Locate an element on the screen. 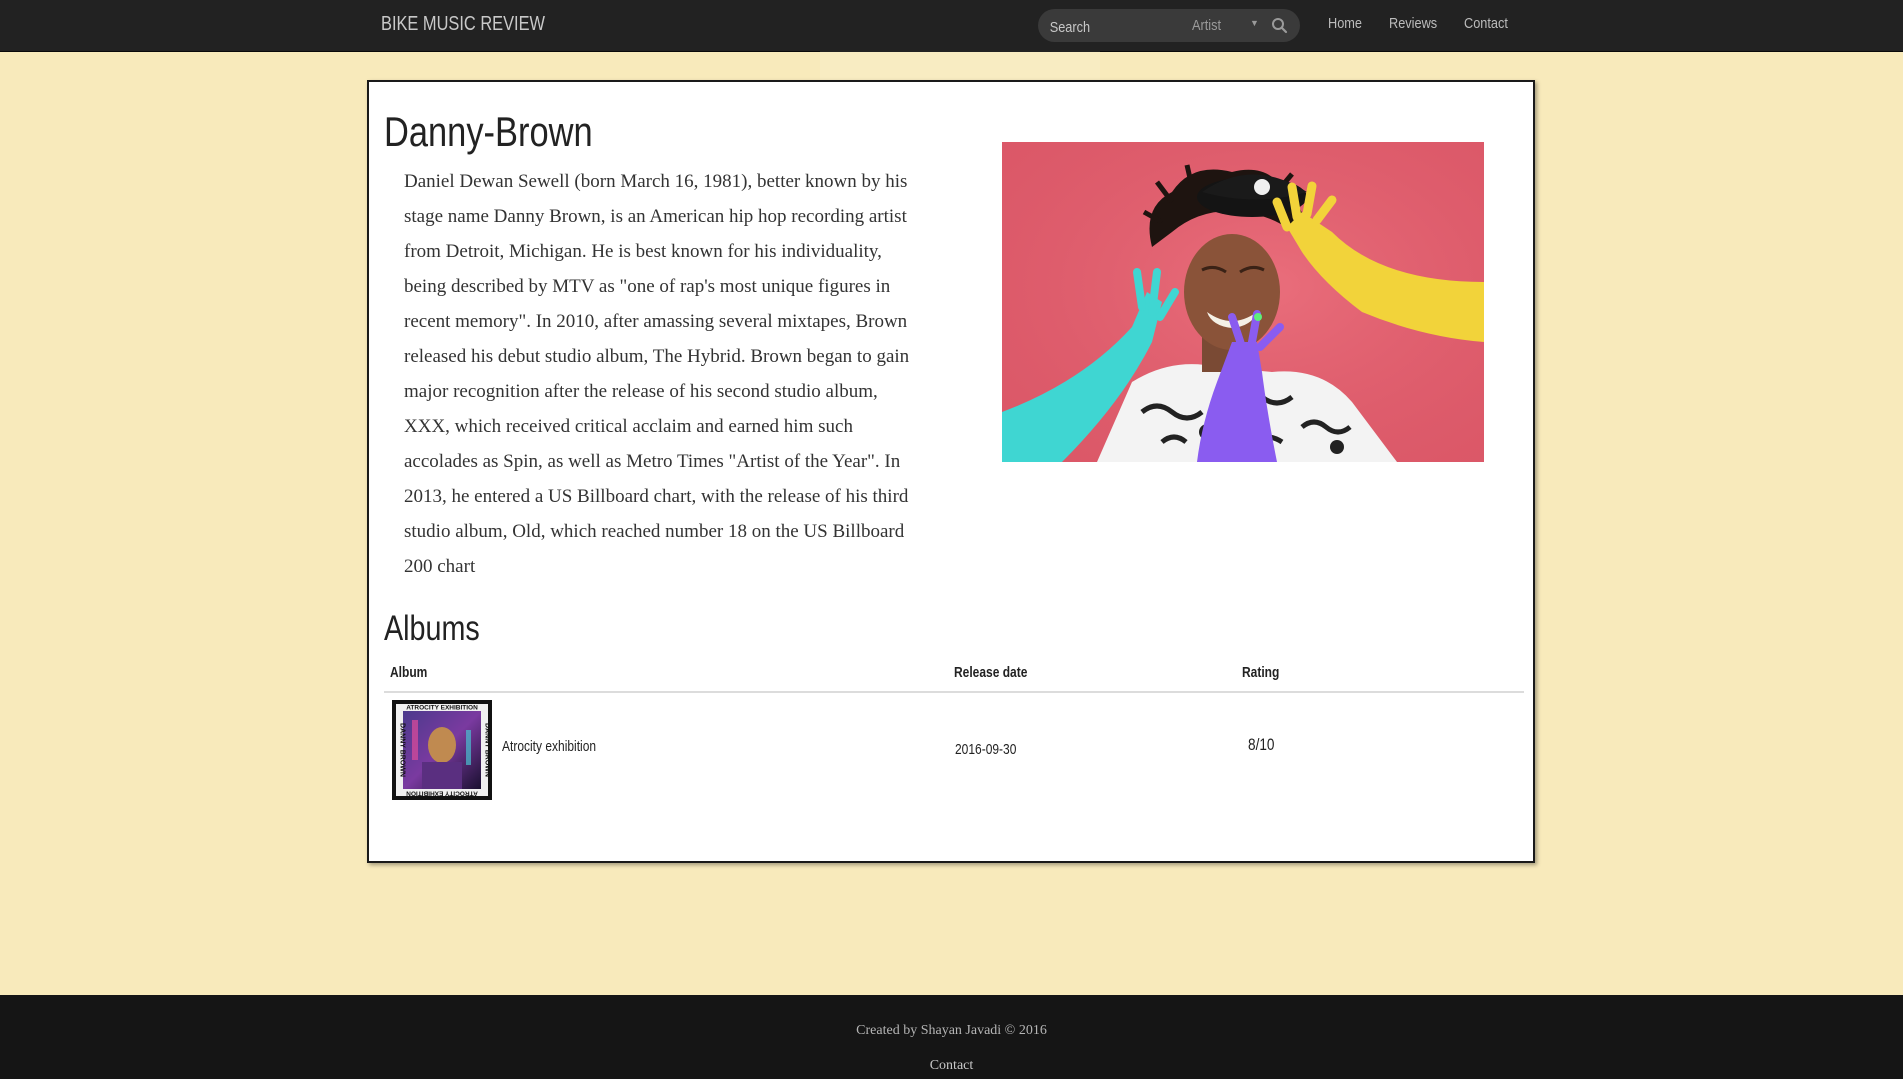 The image size is (1903, 1079). page-footer: Created by Shayan Javadi © 2016 Contact is located at coordinates (951, 1037).